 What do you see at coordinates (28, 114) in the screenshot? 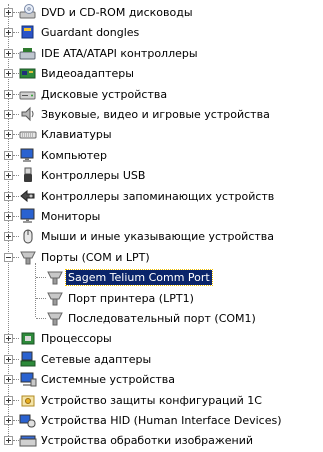
I see `speaker-icon` at bounding box center [28, 114].